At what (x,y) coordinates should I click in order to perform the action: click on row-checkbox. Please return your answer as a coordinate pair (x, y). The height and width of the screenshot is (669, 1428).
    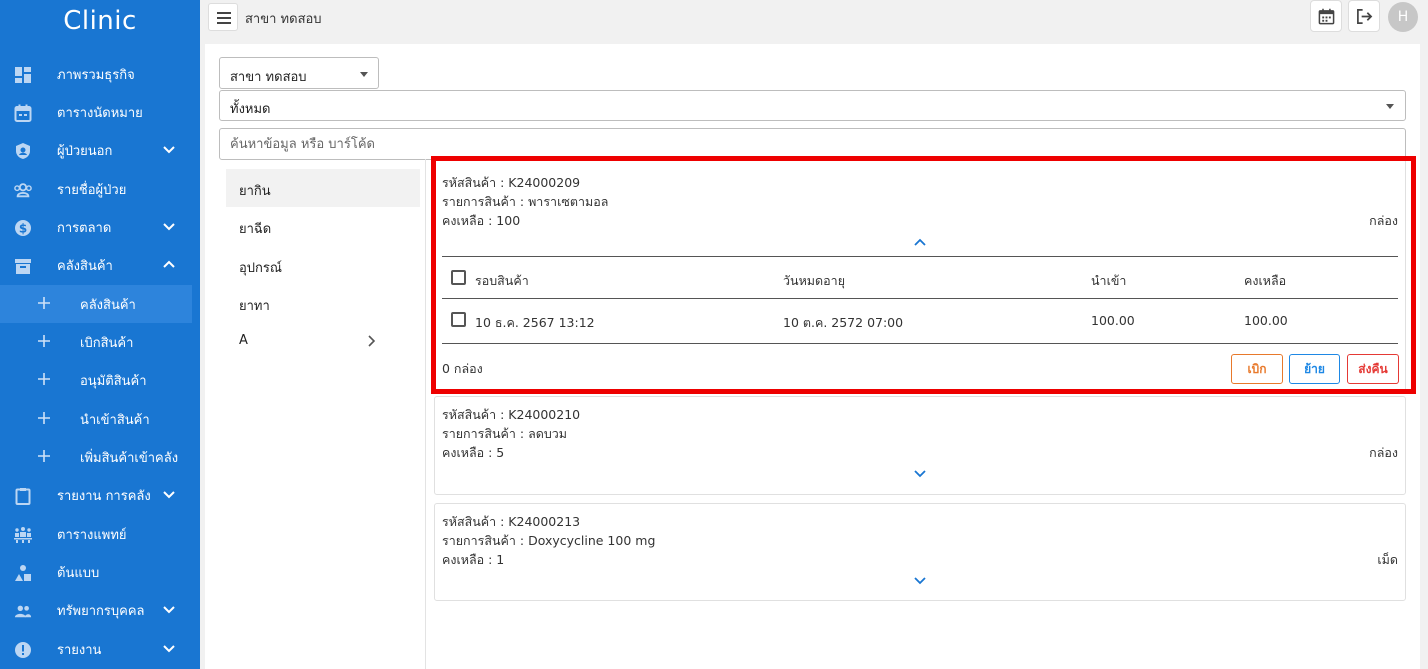
    Looking at the image, I should click on (458, 319).